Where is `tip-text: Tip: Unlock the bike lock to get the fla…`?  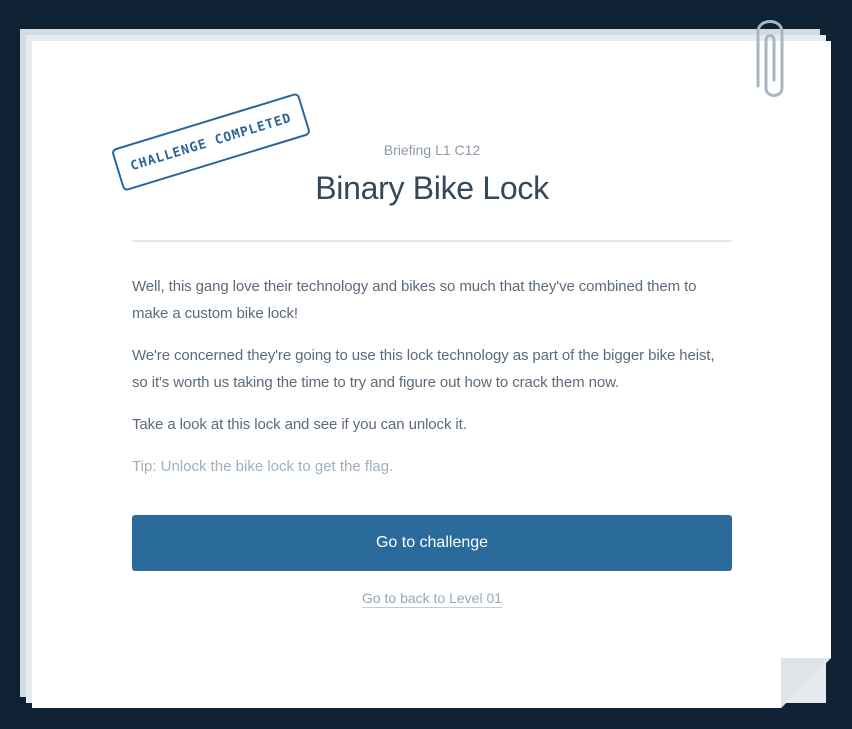
tip-text: Tip: Unlock the bike lock to get the fla… is located at coordinates (263, 466).